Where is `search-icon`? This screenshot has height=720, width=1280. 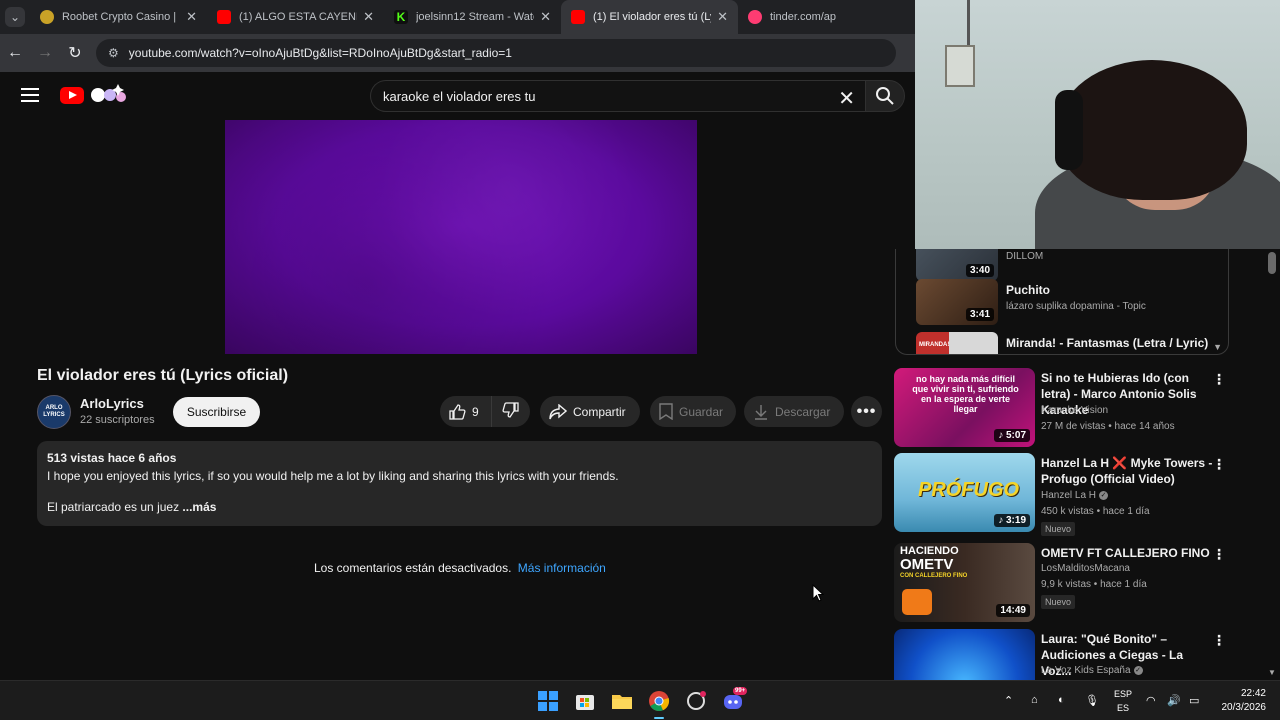 search-icon is located at coordinates (885, 96).